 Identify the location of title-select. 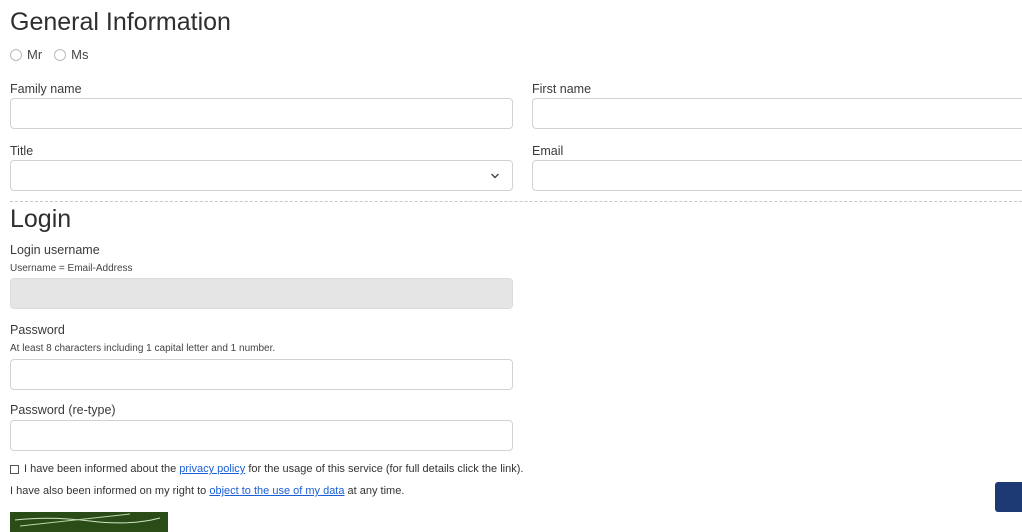
(261, 175).